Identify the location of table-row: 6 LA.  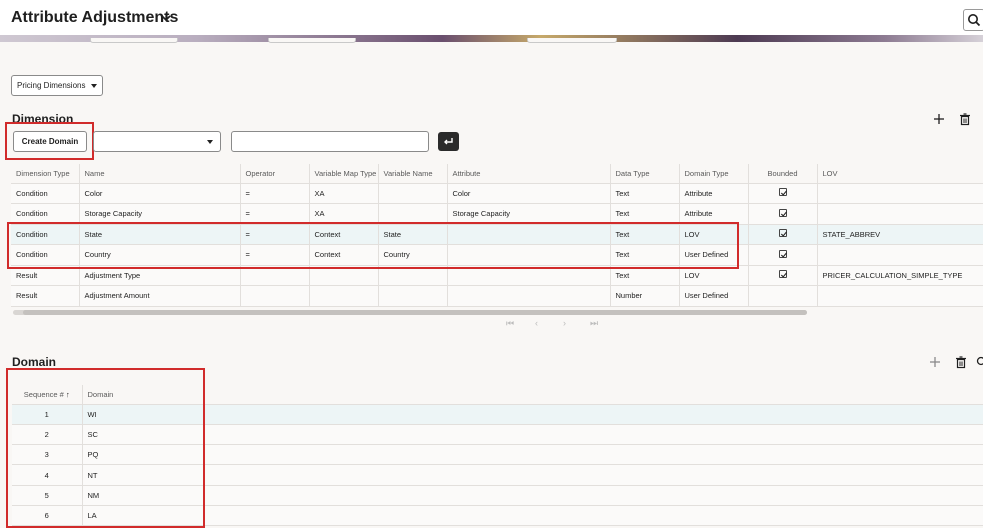
(497, 516).